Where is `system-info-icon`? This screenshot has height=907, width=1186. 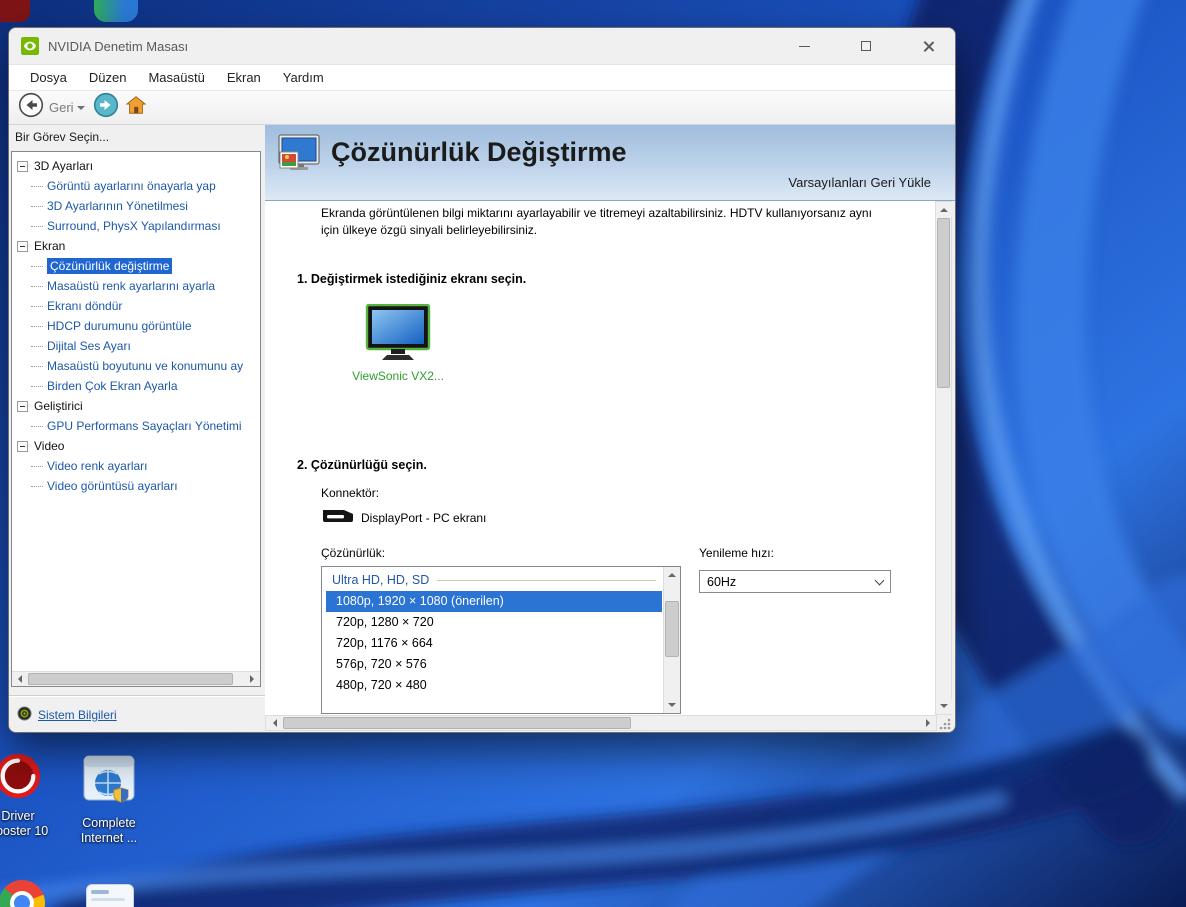
system-info-icon is located at coordinates (24, 715).